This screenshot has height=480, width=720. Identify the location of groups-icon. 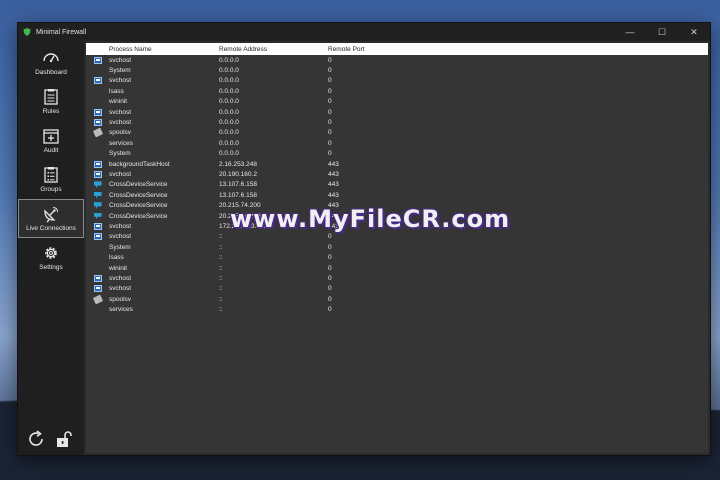
(51, 175).